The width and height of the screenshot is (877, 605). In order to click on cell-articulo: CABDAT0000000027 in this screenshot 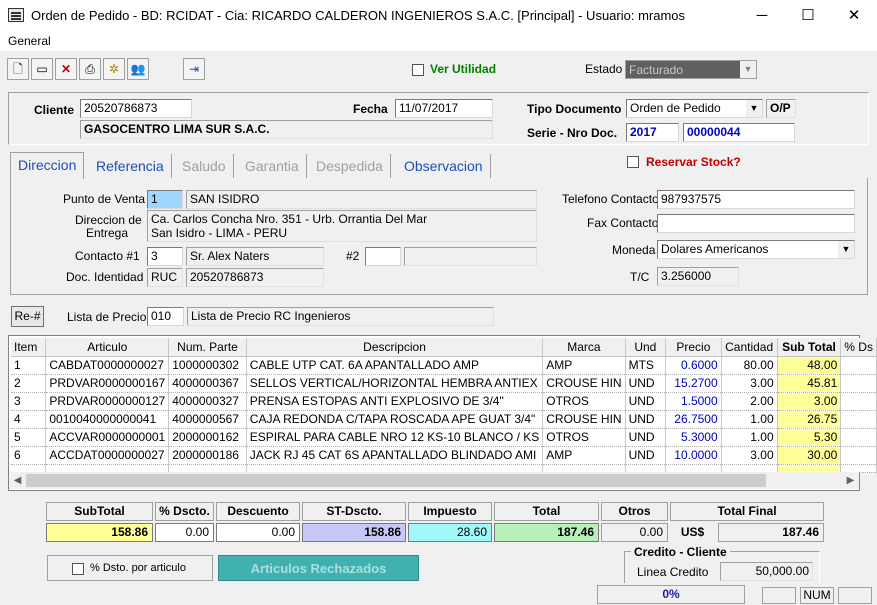, I will do `click(107, 365)`.